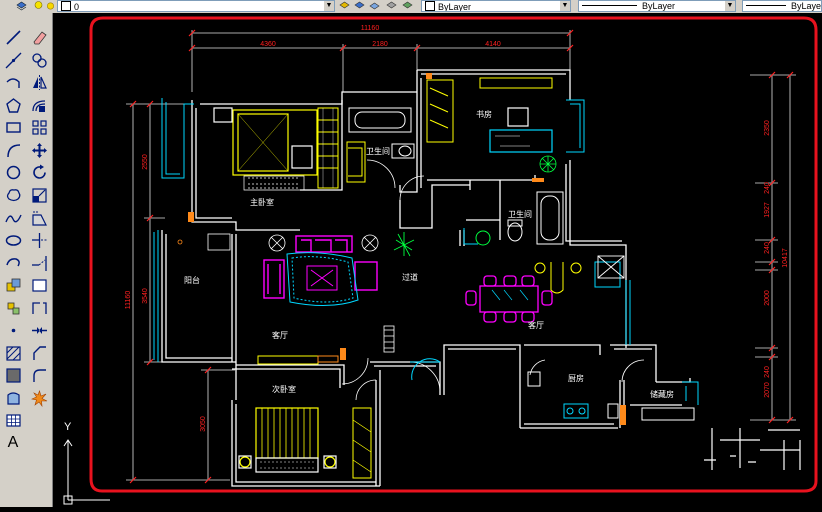 This screenshot has height=512, width=822. What do you see at coordinates (576, 378) in the screenshot?
I see `room-kitchen: 厨房` at bounding box center [576, 378].